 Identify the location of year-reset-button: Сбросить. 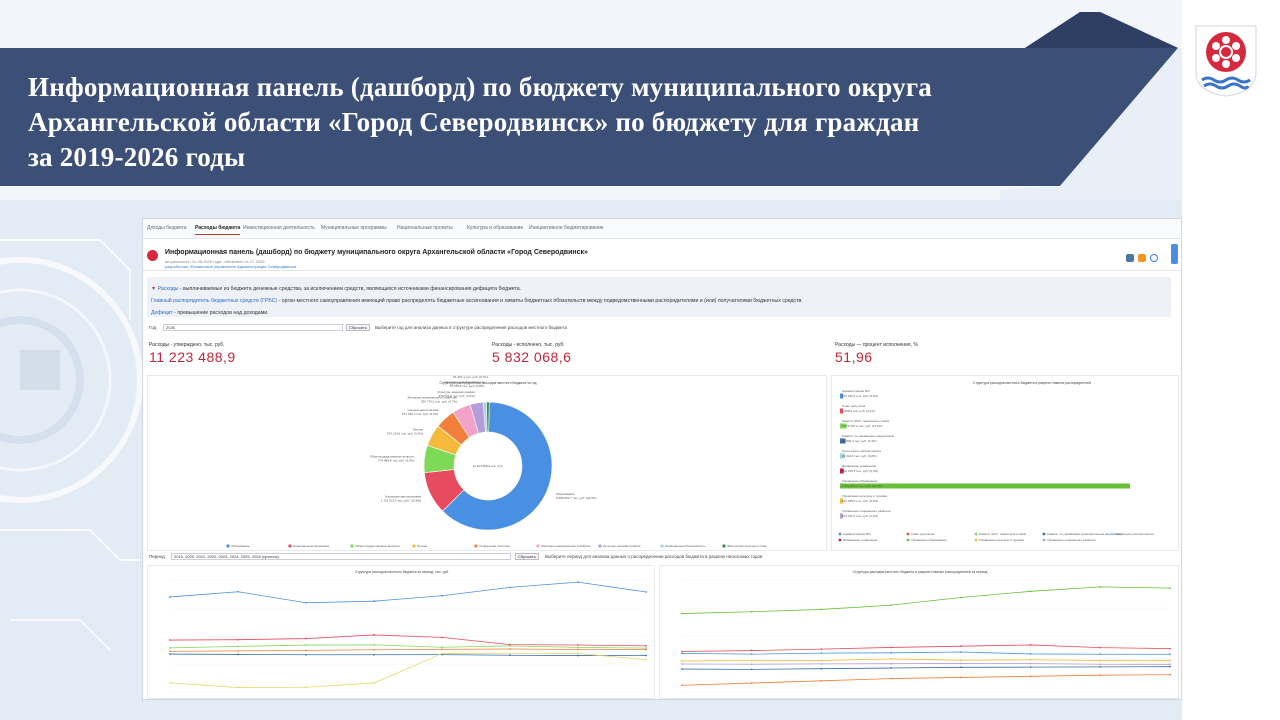
(358, 327).